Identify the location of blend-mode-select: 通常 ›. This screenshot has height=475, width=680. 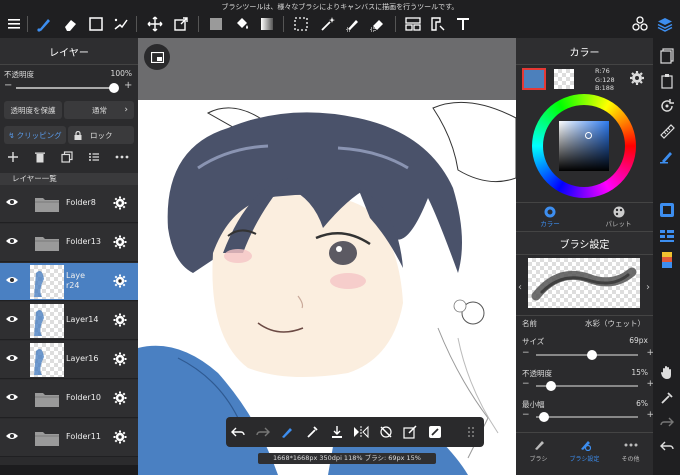
(99, 110).